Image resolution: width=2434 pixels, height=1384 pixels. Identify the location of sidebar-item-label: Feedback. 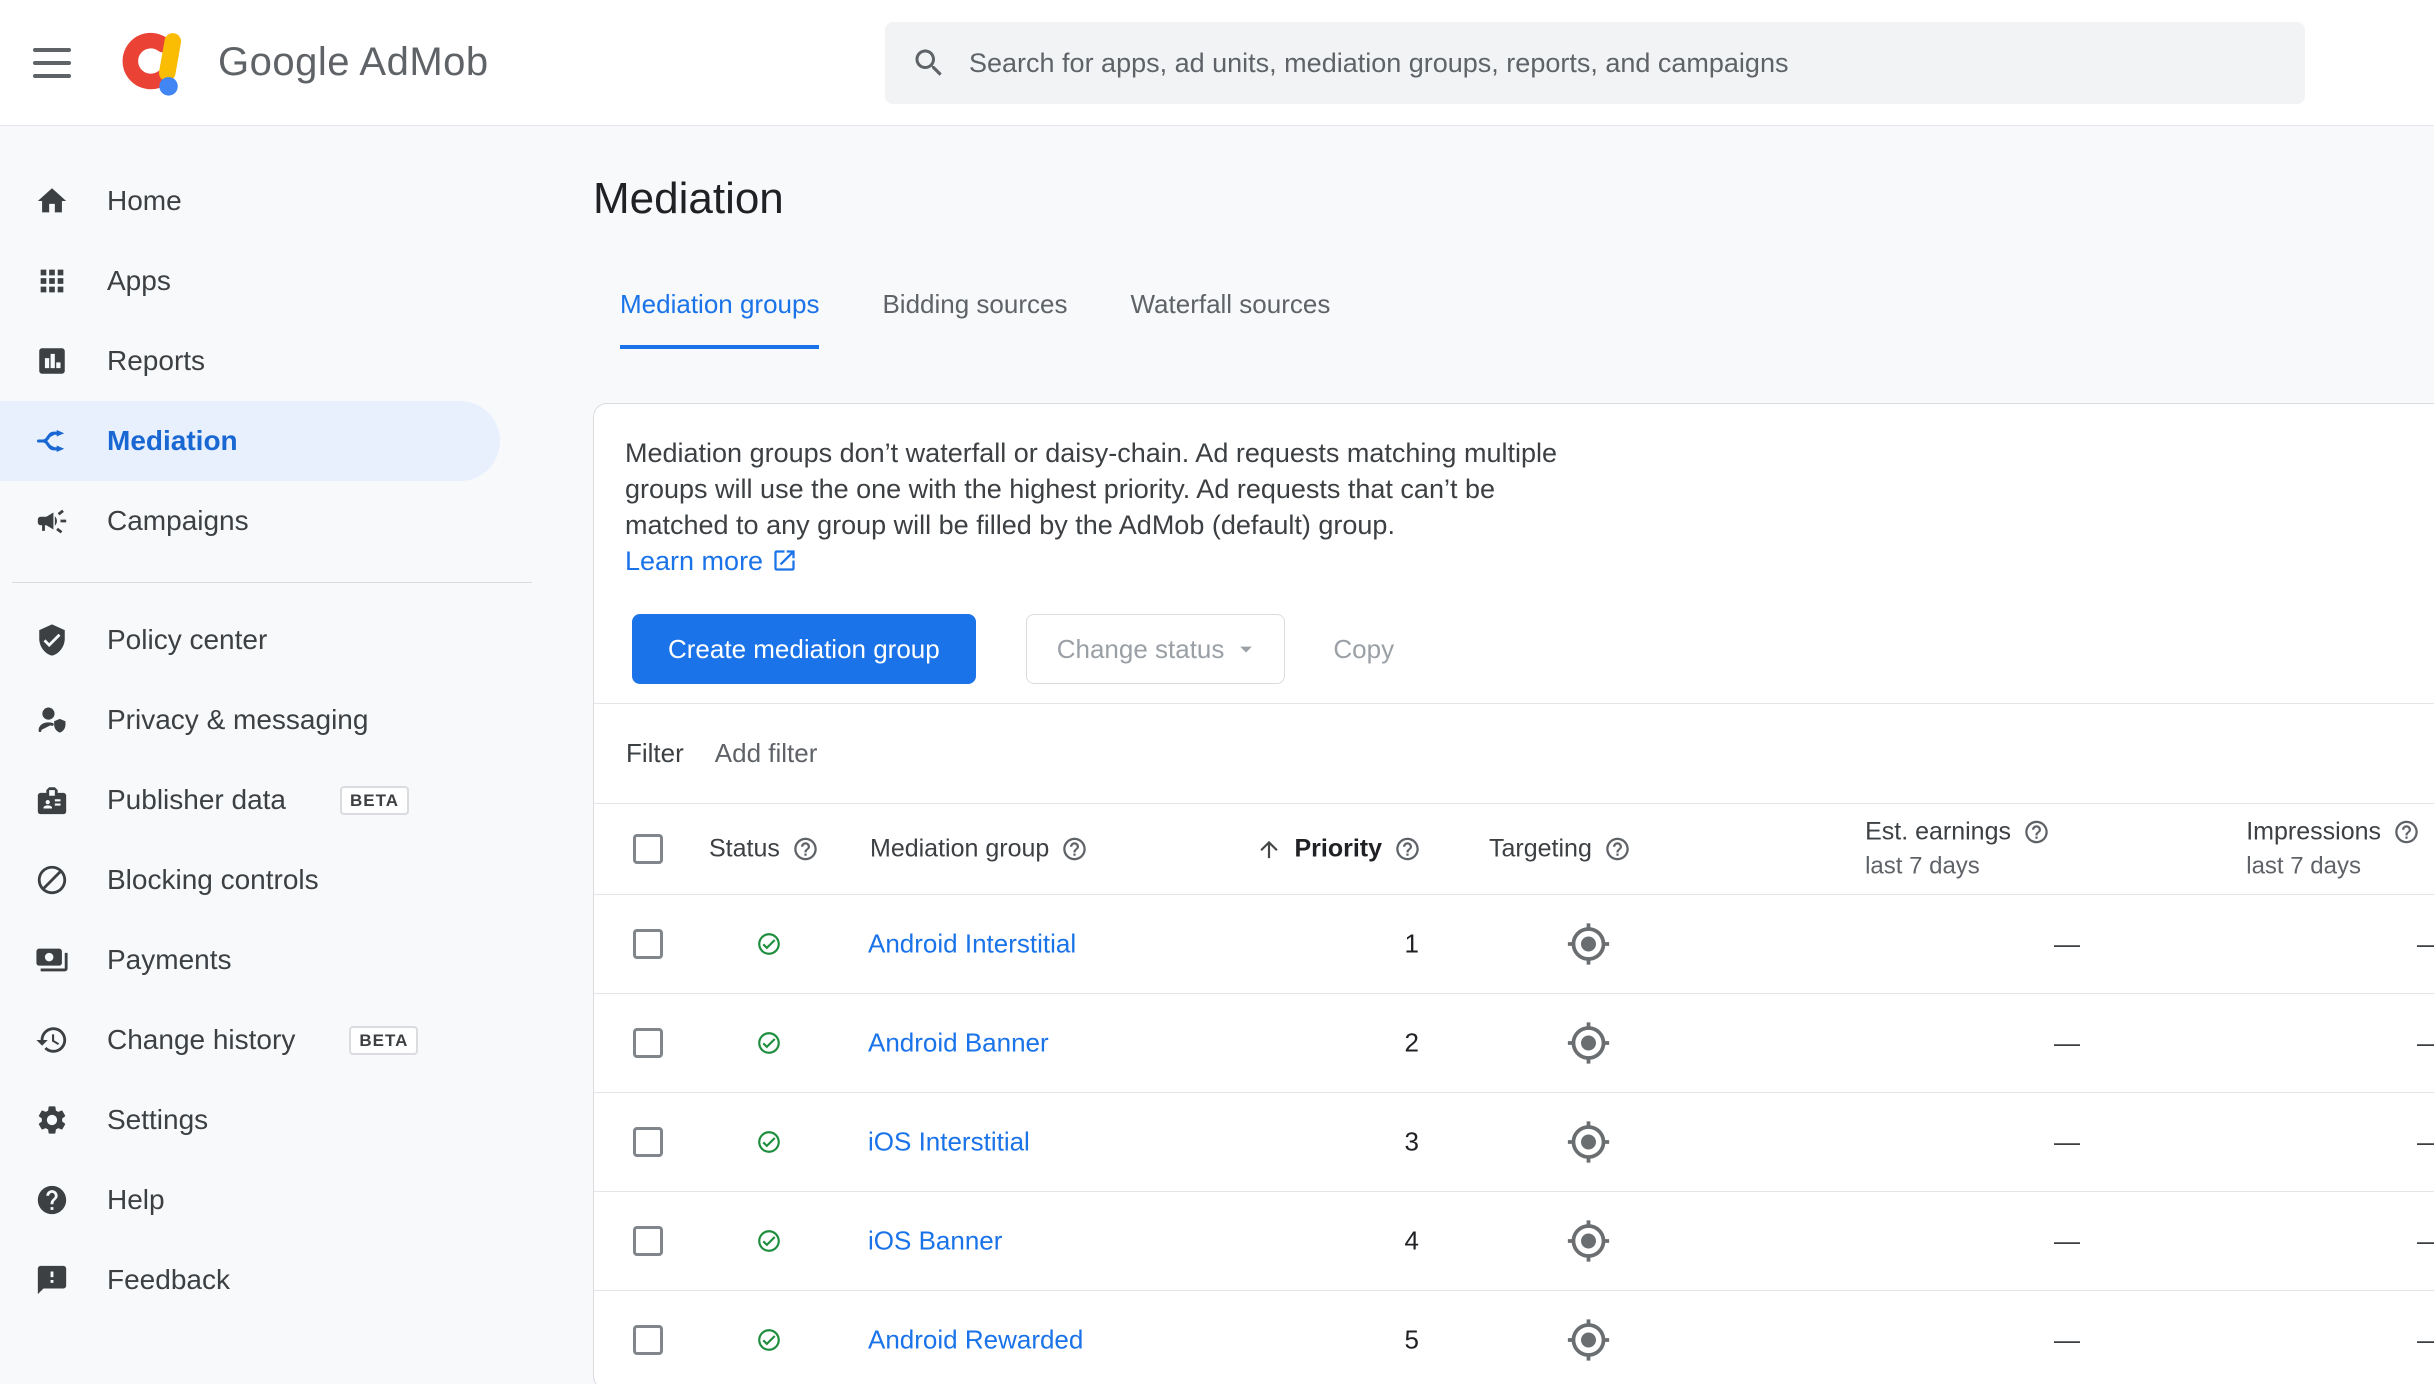
(168, 1279).